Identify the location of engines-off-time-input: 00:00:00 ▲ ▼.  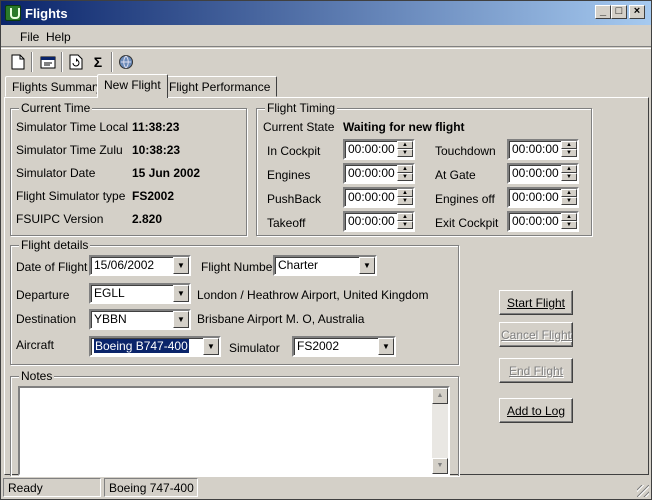
(543, 197).